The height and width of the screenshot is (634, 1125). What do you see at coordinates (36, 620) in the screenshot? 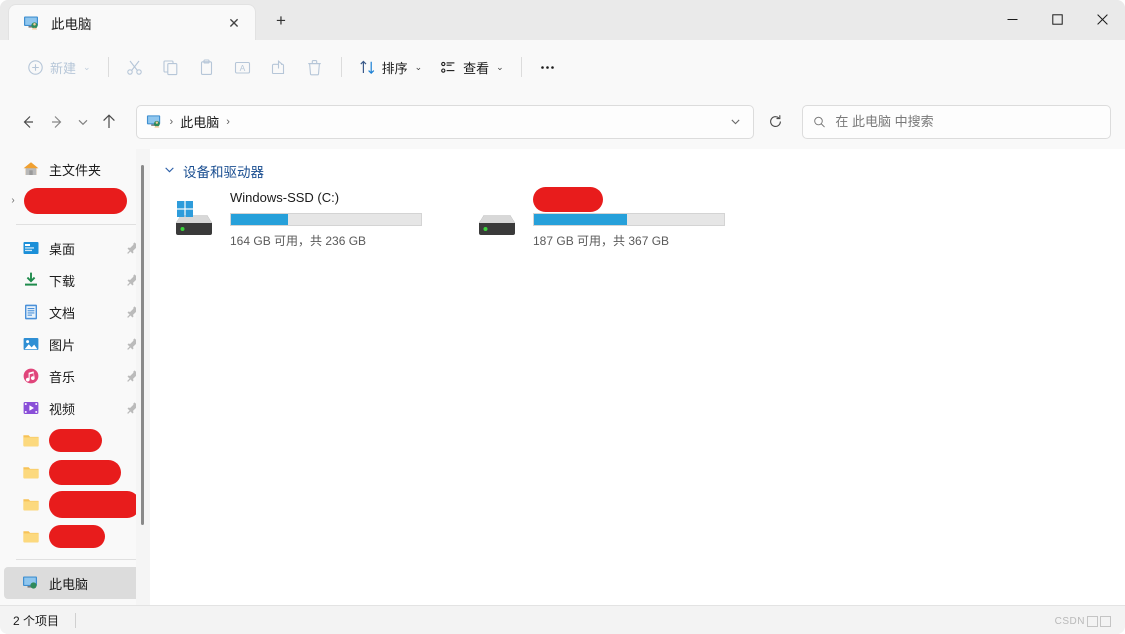
I see `item-count-label: 2 个项目` at bounding box center [36, 620].